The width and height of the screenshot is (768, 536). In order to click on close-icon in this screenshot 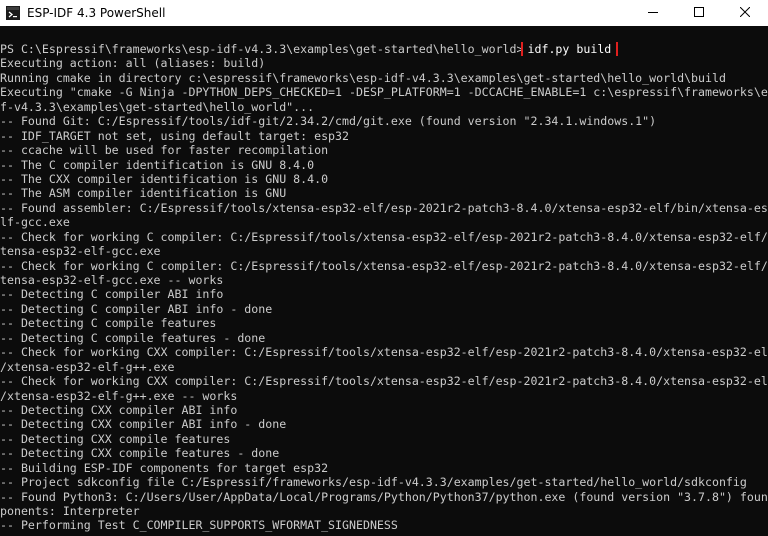, I will do `click(745, 13)`.